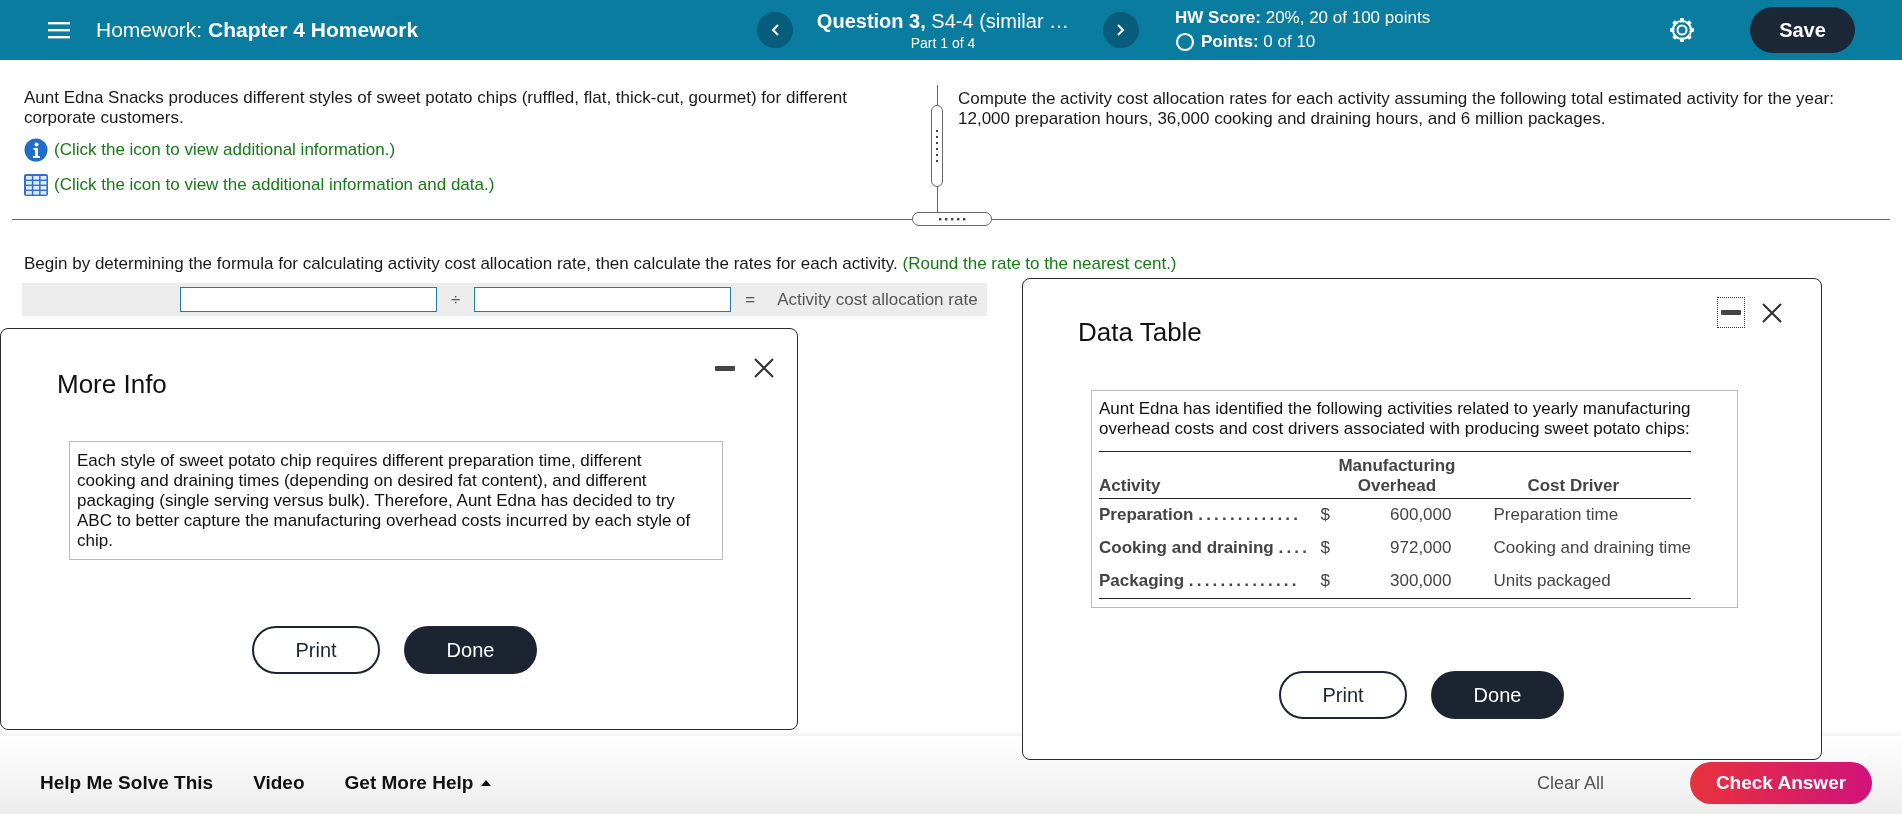 The height and width of the screenshot is (814, 1902). I want to click on homework-title: Homework: Chapter 4 Homework, so click(257, 30).